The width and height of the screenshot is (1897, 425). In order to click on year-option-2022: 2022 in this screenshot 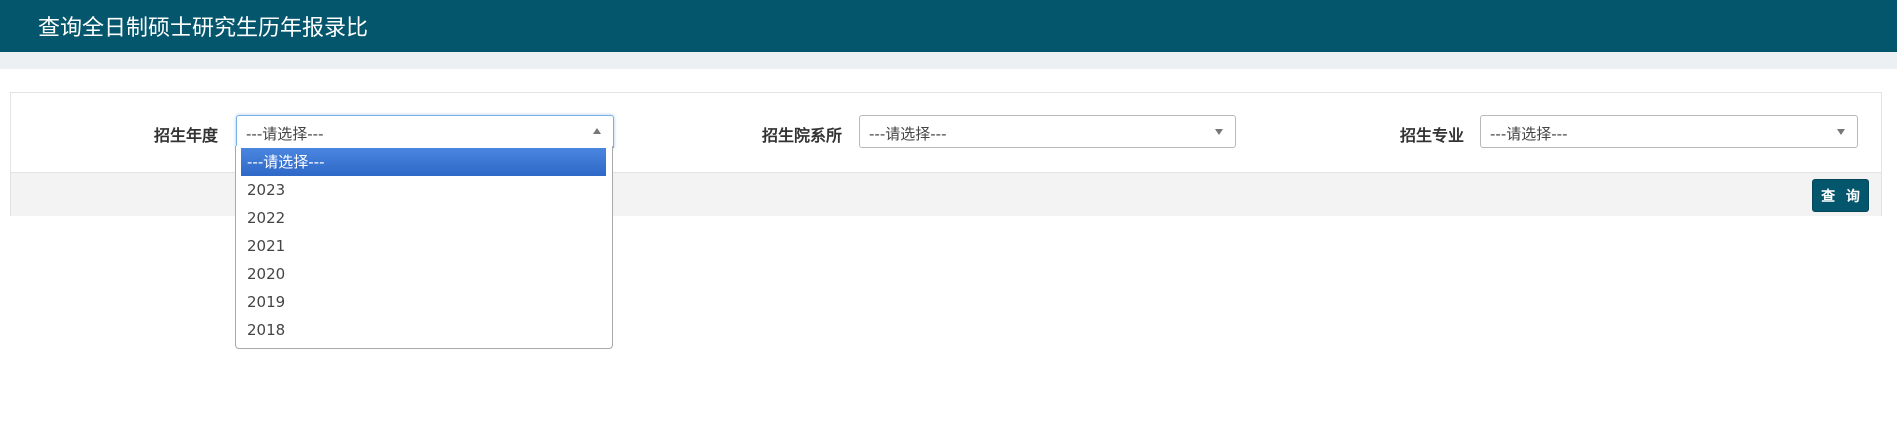, I will do `click(423, 218)`.